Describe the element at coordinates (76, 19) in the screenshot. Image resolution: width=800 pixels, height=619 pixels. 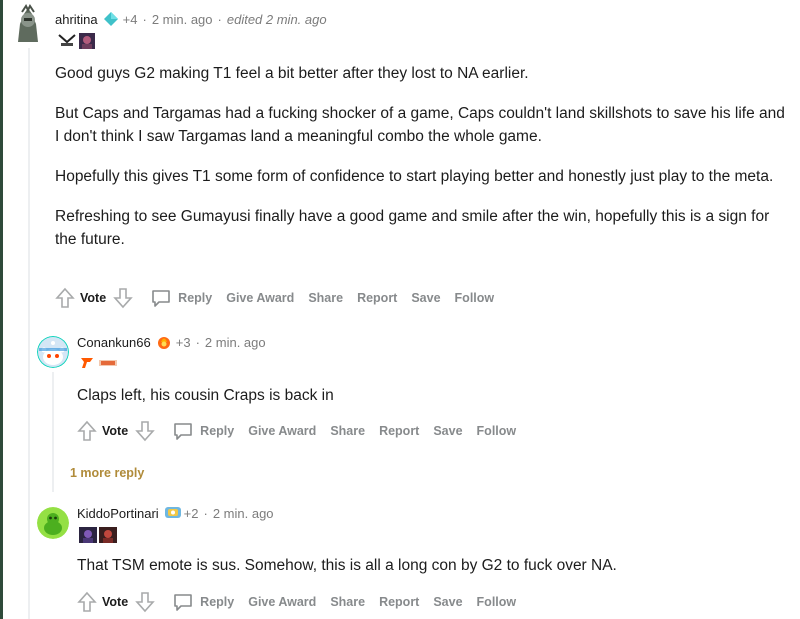
I see `author-name: ahritina` at that location.